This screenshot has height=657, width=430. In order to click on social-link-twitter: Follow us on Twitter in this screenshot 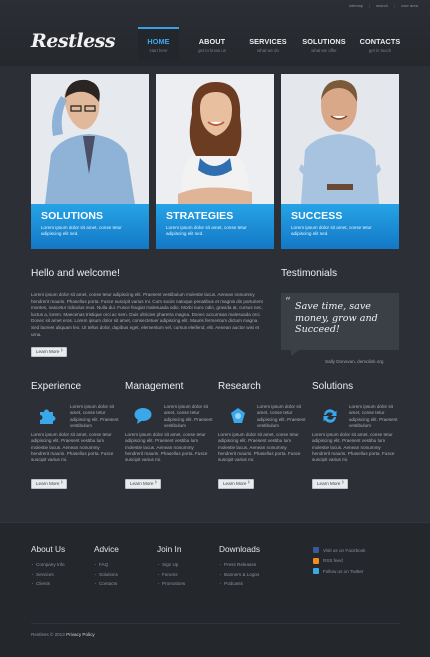, I will do `click(339, 571)`.